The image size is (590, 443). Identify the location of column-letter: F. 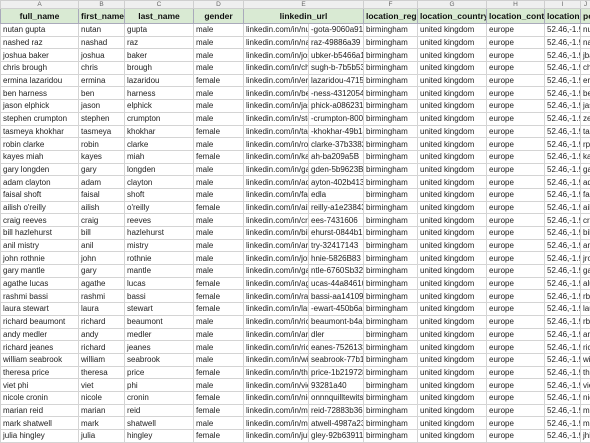
(391, 5).